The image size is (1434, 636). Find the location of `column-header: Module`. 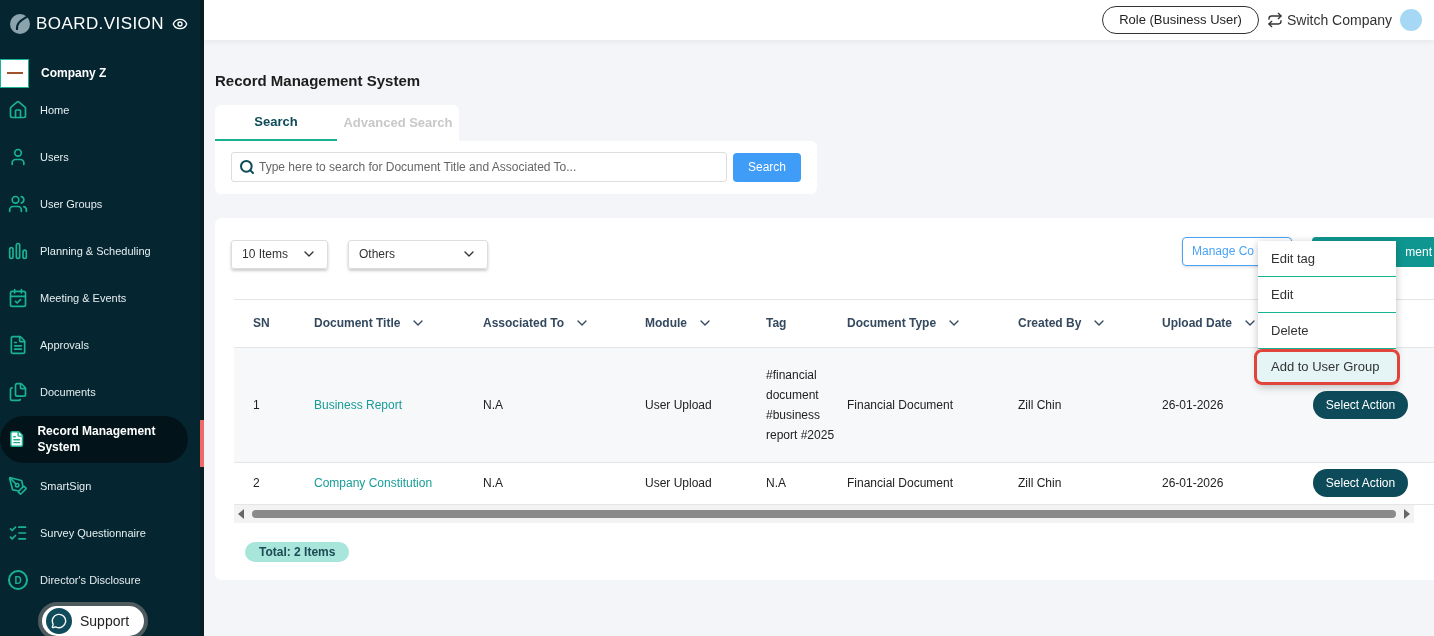

column-header: Module is located at coordinates (705, 323).